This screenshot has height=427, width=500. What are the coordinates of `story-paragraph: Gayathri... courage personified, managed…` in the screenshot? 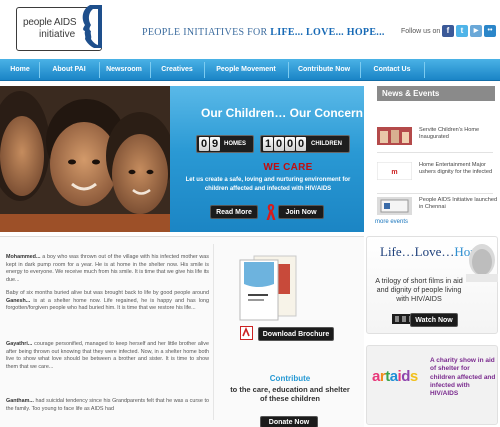 It's located at (107, 356).